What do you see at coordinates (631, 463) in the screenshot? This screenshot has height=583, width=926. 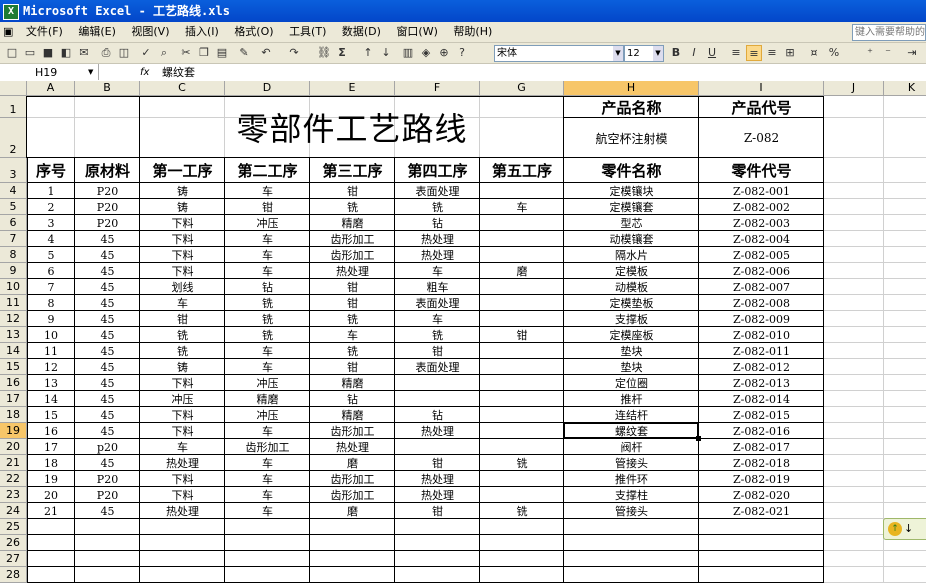 I see `table-cell: 管接头` at bounding box center [631, 463].